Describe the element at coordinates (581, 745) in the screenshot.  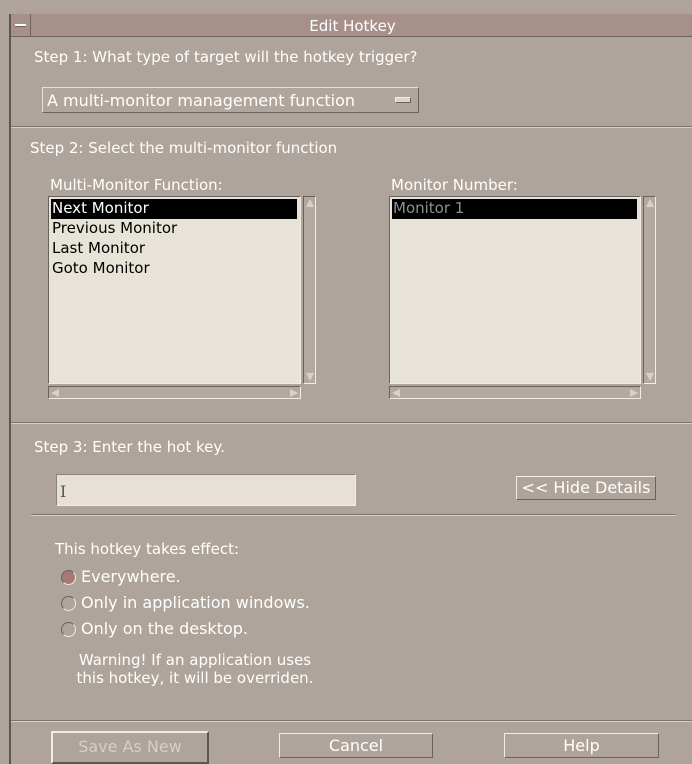
I see `help-button: Help` at that location.